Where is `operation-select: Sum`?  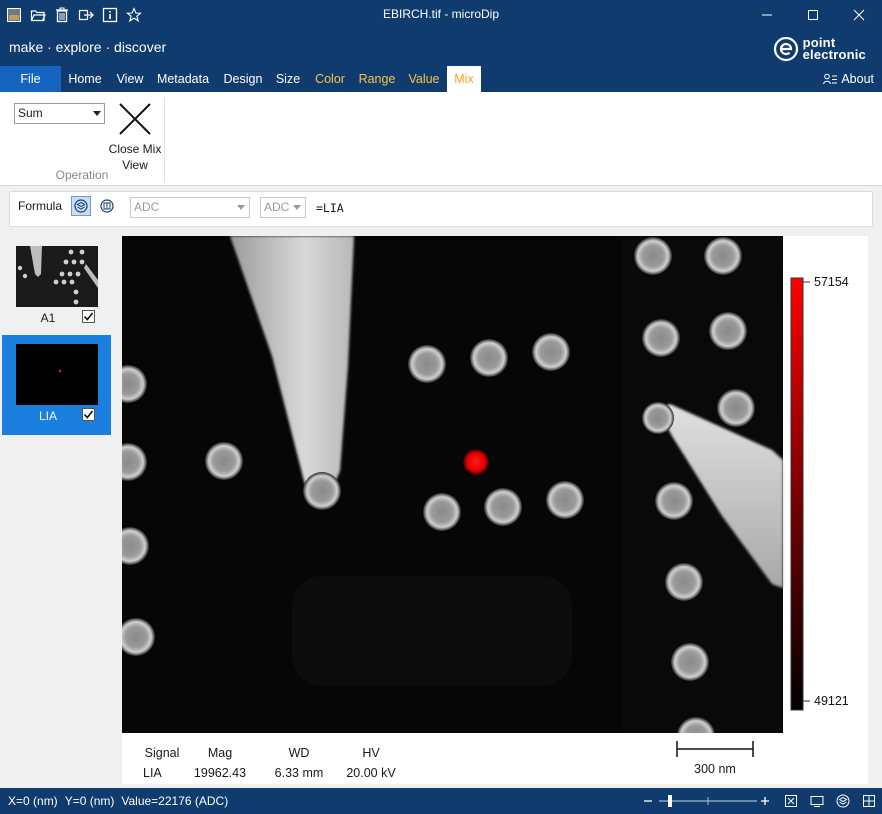 operation-select: Sum is located at coordinates (59, 113).